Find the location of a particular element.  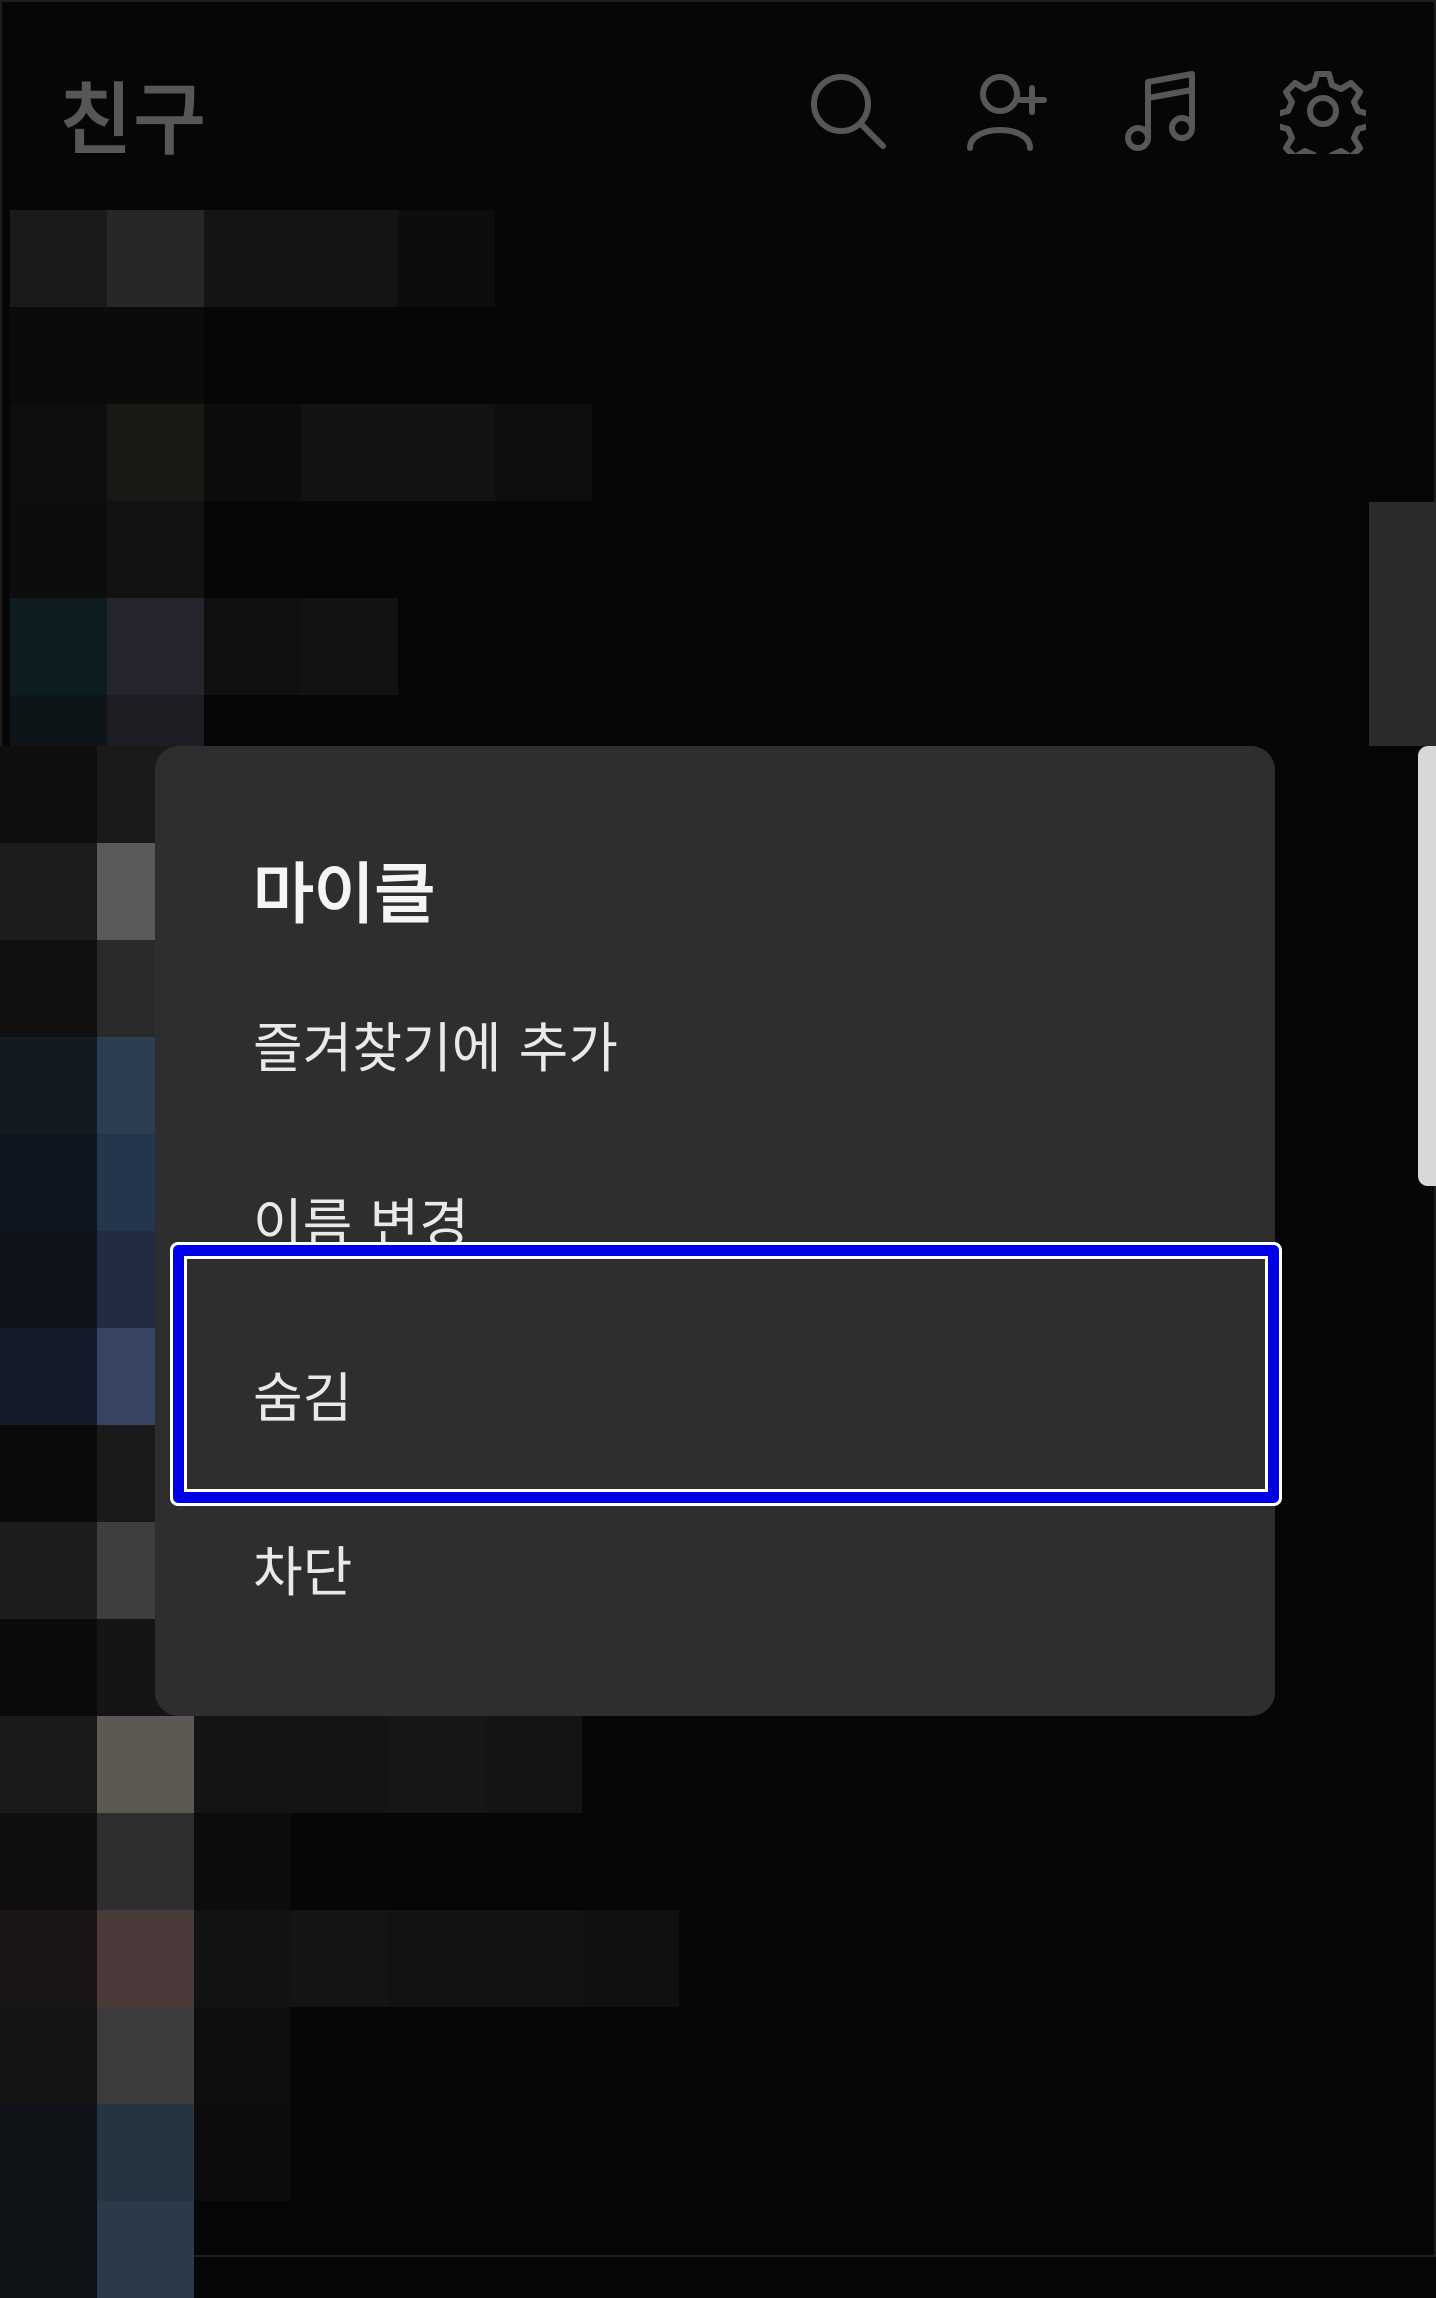

add-friend-icon is located at coordinates (1005, 111).